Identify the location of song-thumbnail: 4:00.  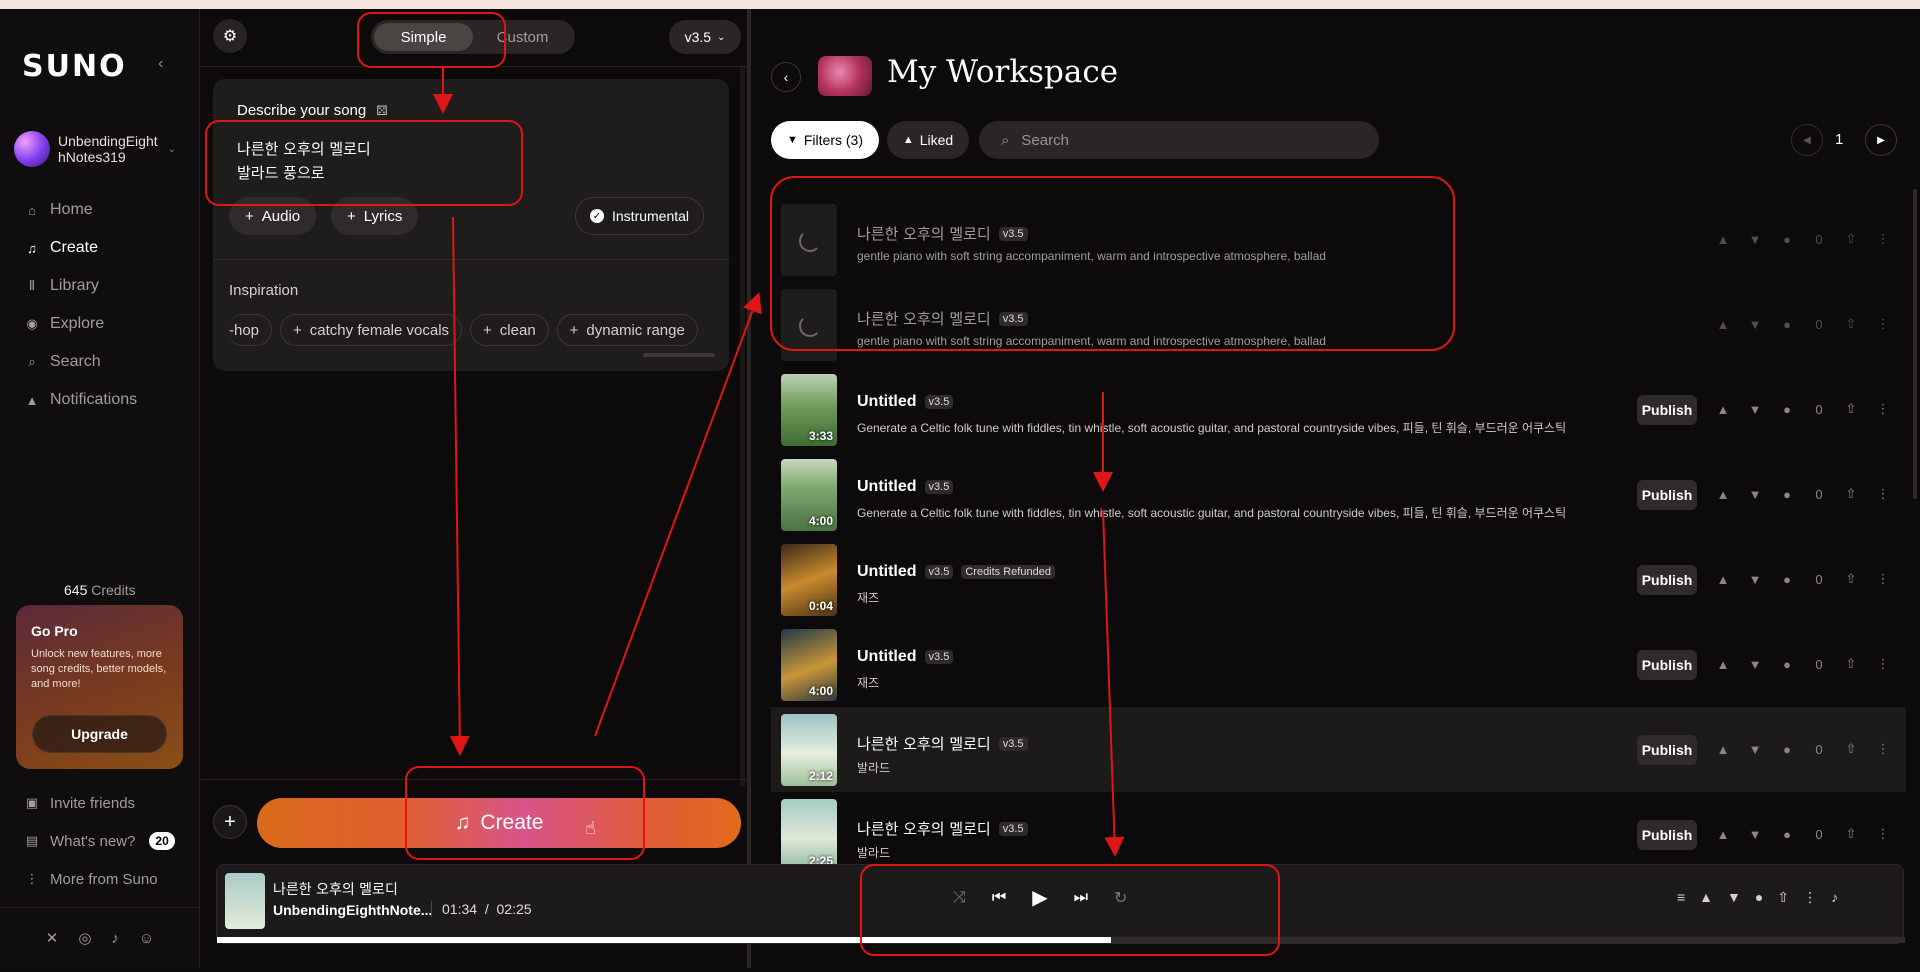
(809, 495).